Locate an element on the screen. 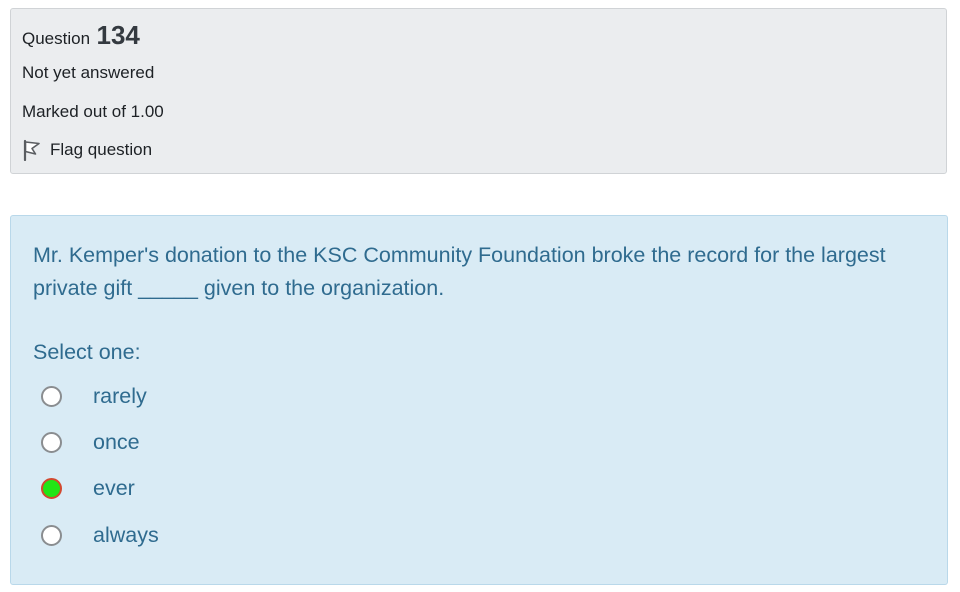  select-prompt: Select one: is located at coordinates (87, 352).